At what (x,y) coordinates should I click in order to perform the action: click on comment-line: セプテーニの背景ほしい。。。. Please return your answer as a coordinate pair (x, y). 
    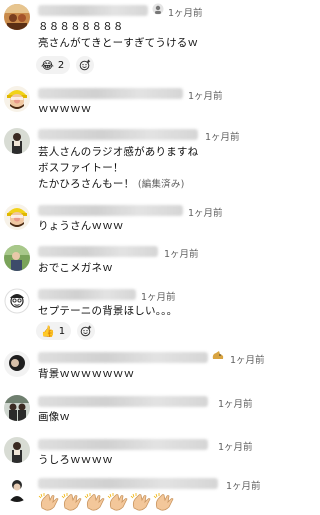
    Looking at the image, I should click on (108, 311).